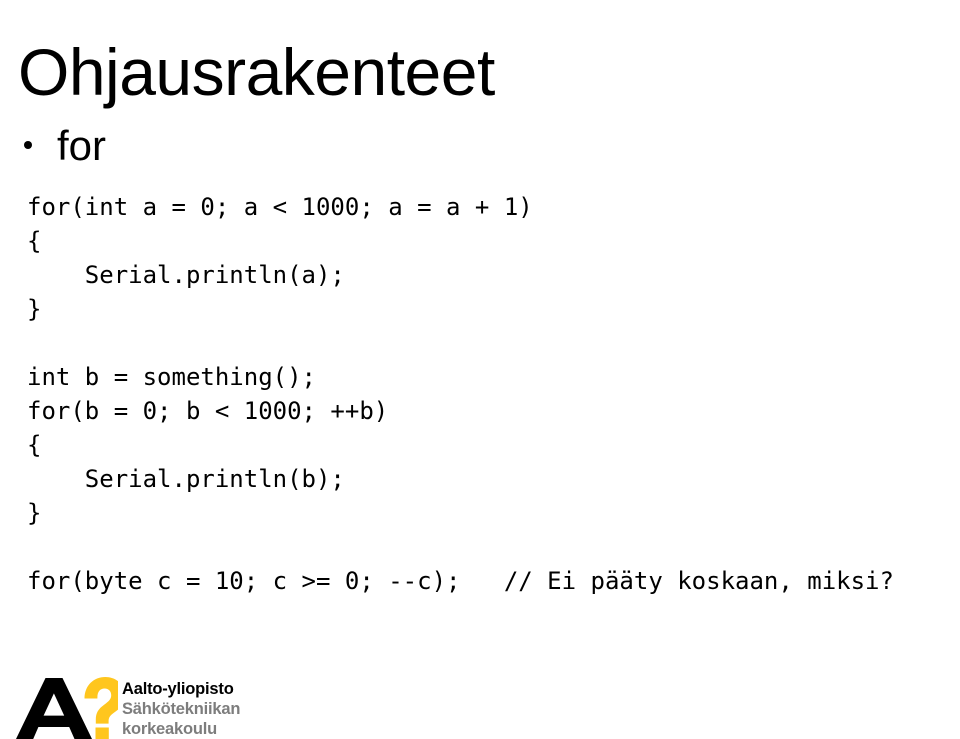  I want to click on logo-line-school-1: Sähkötekniikan, so click(181, 709).